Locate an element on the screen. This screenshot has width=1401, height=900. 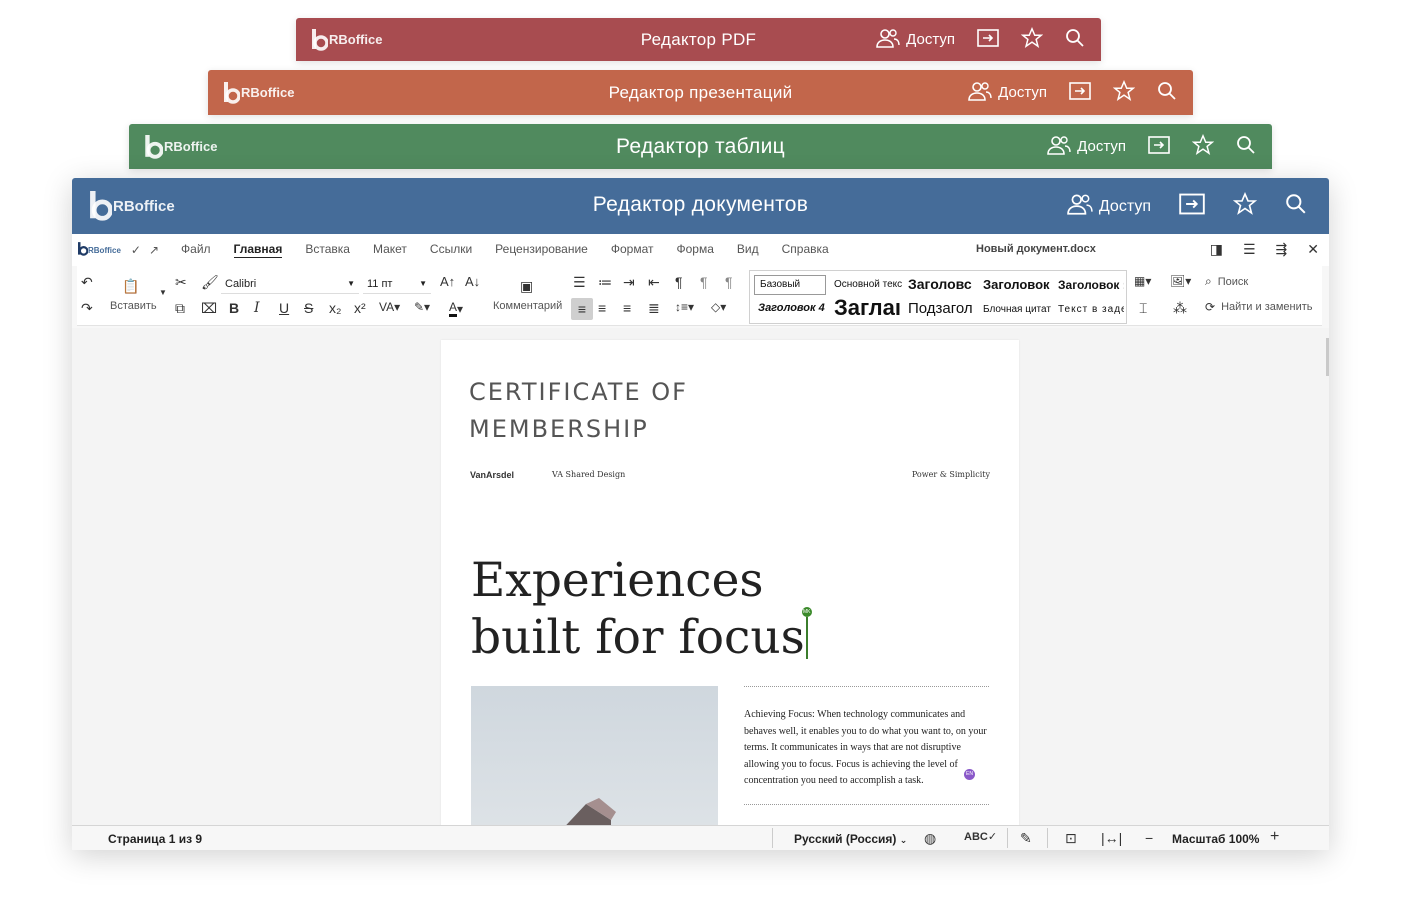
tab-home: Главная is located at coordinates (258, 250).